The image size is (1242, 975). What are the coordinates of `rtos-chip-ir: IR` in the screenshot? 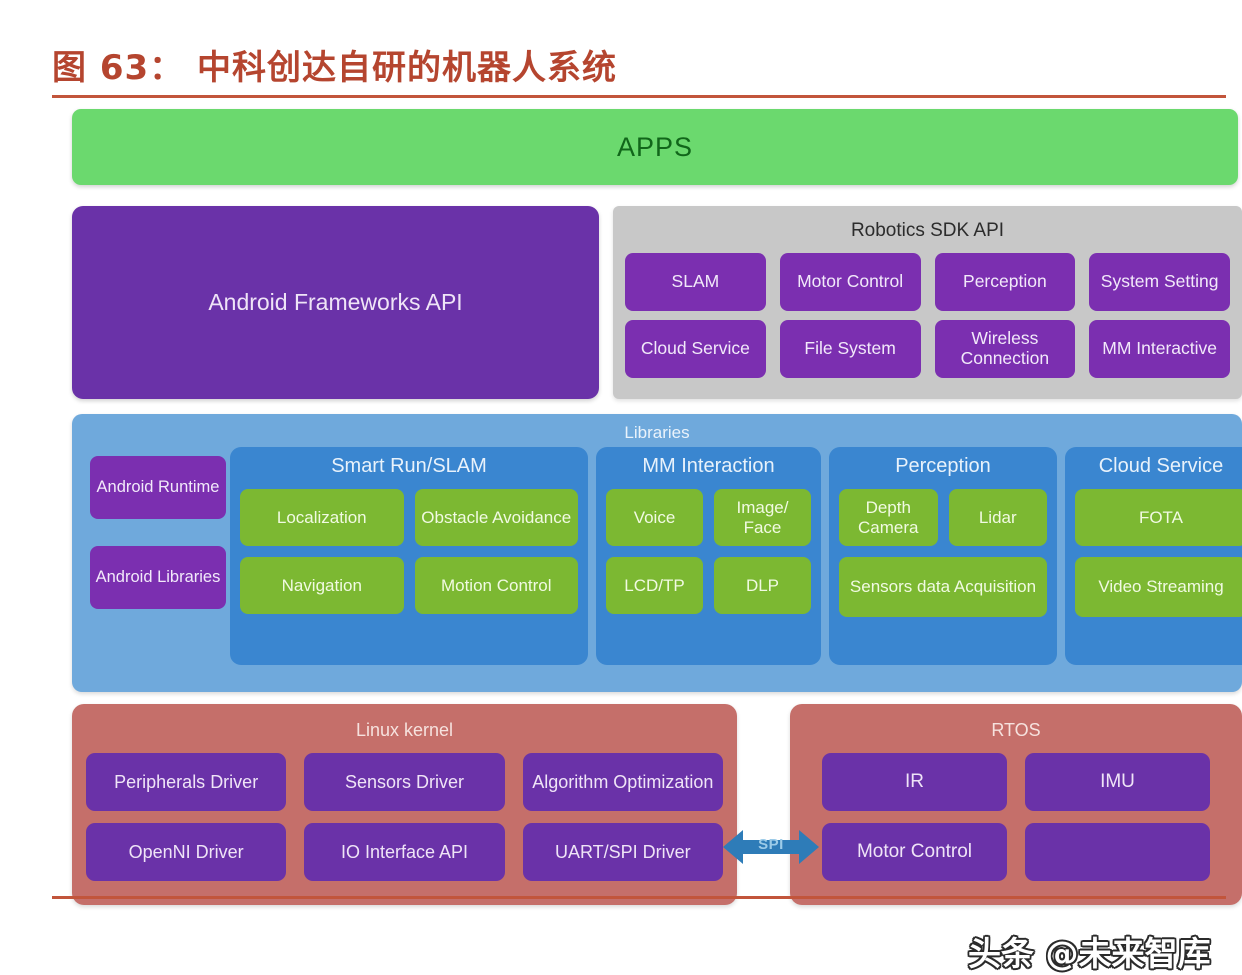 It's located at (914, 782).